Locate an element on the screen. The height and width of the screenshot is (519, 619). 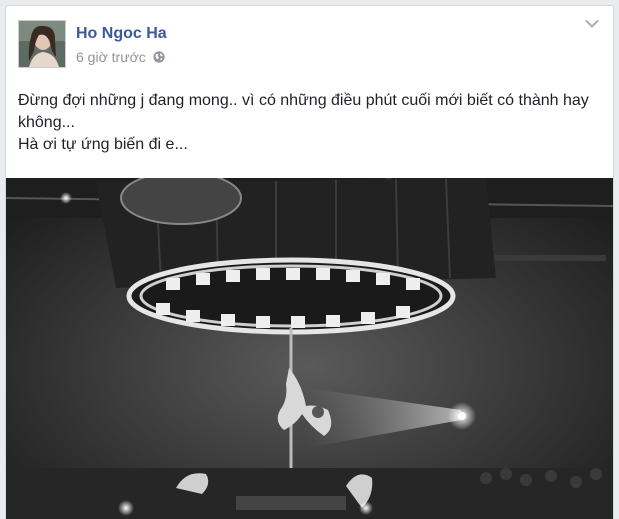
author-name: Ho Ngoc Ha is located at coordinates (121, 34).